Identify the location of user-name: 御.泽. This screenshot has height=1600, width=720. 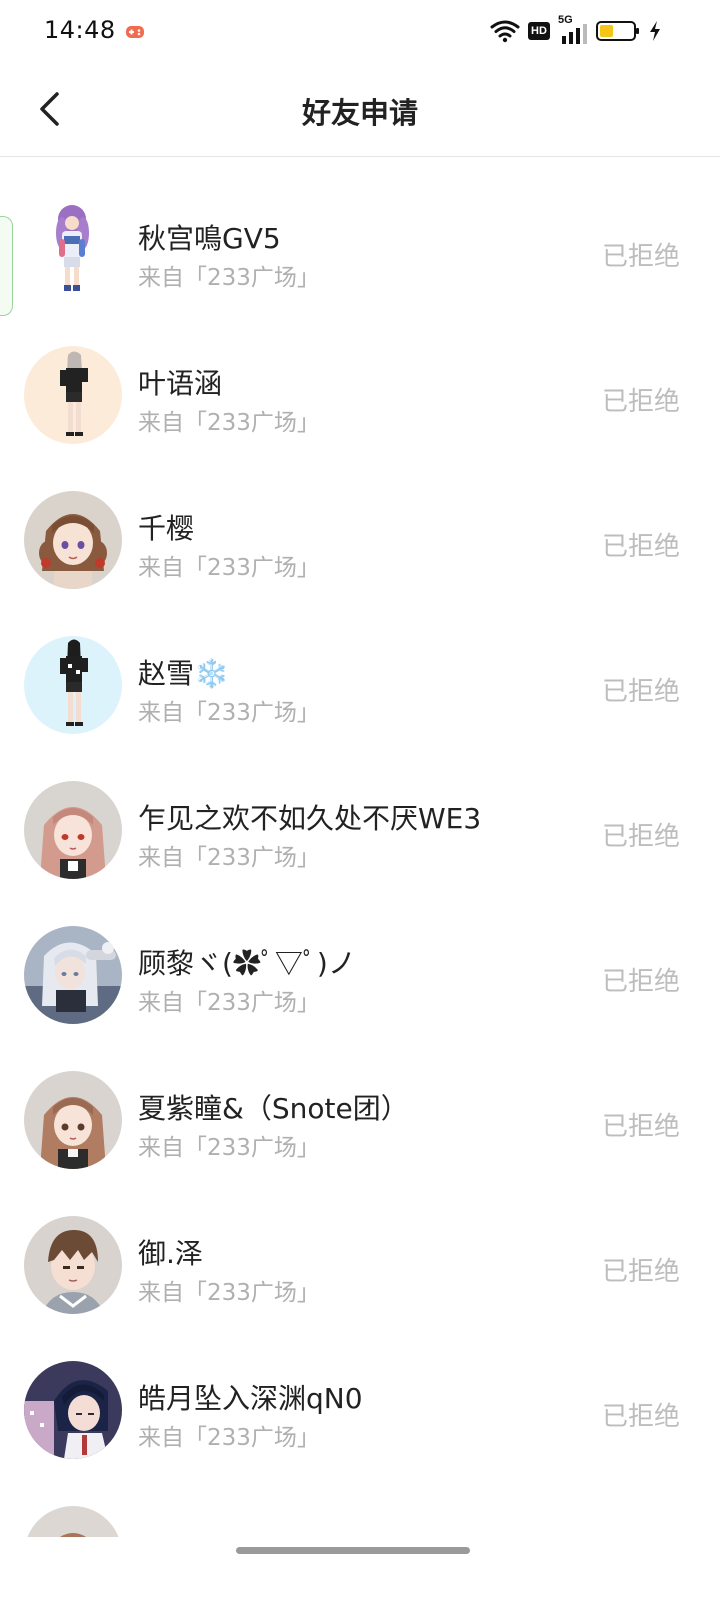
(170, 1253).